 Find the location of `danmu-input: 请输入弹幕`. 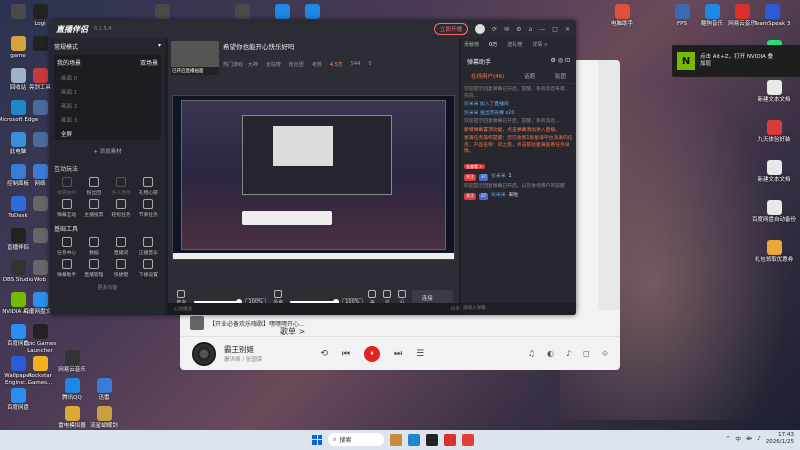

danmu-input: 请输入弹幕 is located at coordinates (518, 309).